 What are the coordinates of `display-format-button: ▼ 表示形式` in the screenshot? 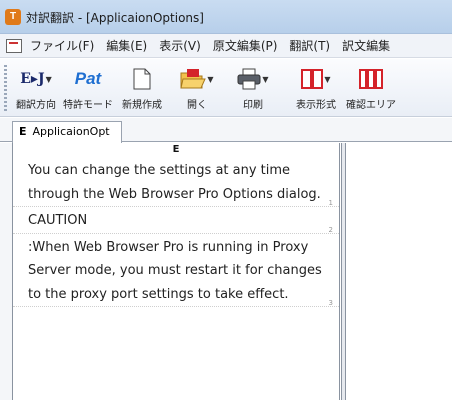 It's located at (316, 88).